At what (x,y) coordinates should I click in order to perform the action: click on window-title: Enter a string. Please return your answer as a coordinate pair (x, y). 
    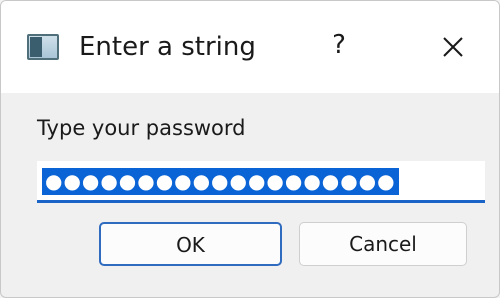
    Looking at the image, I should click on (167, 47).